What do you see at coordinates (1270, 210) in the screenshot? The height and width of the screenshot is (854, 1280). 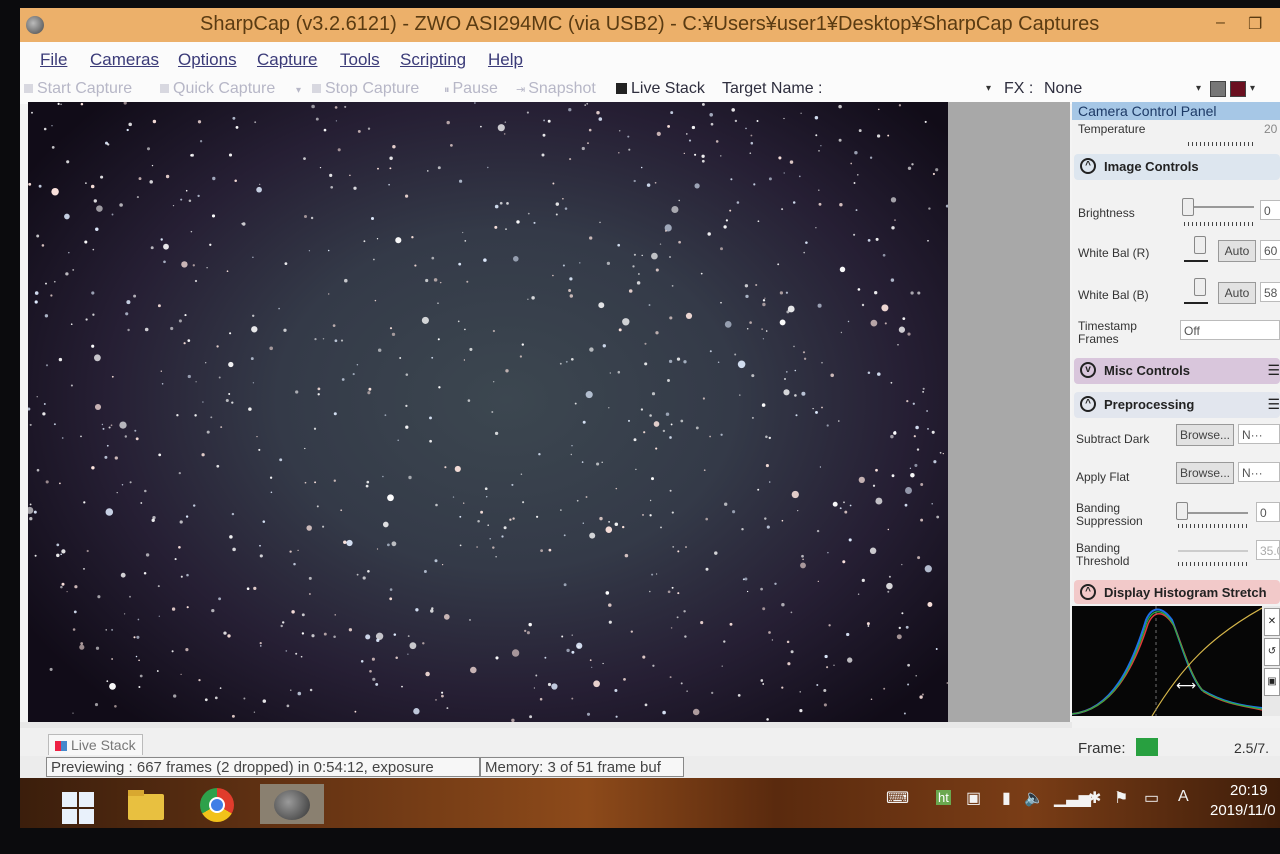 I see `brightness-value: 0` at bounding box center [1270, 210].